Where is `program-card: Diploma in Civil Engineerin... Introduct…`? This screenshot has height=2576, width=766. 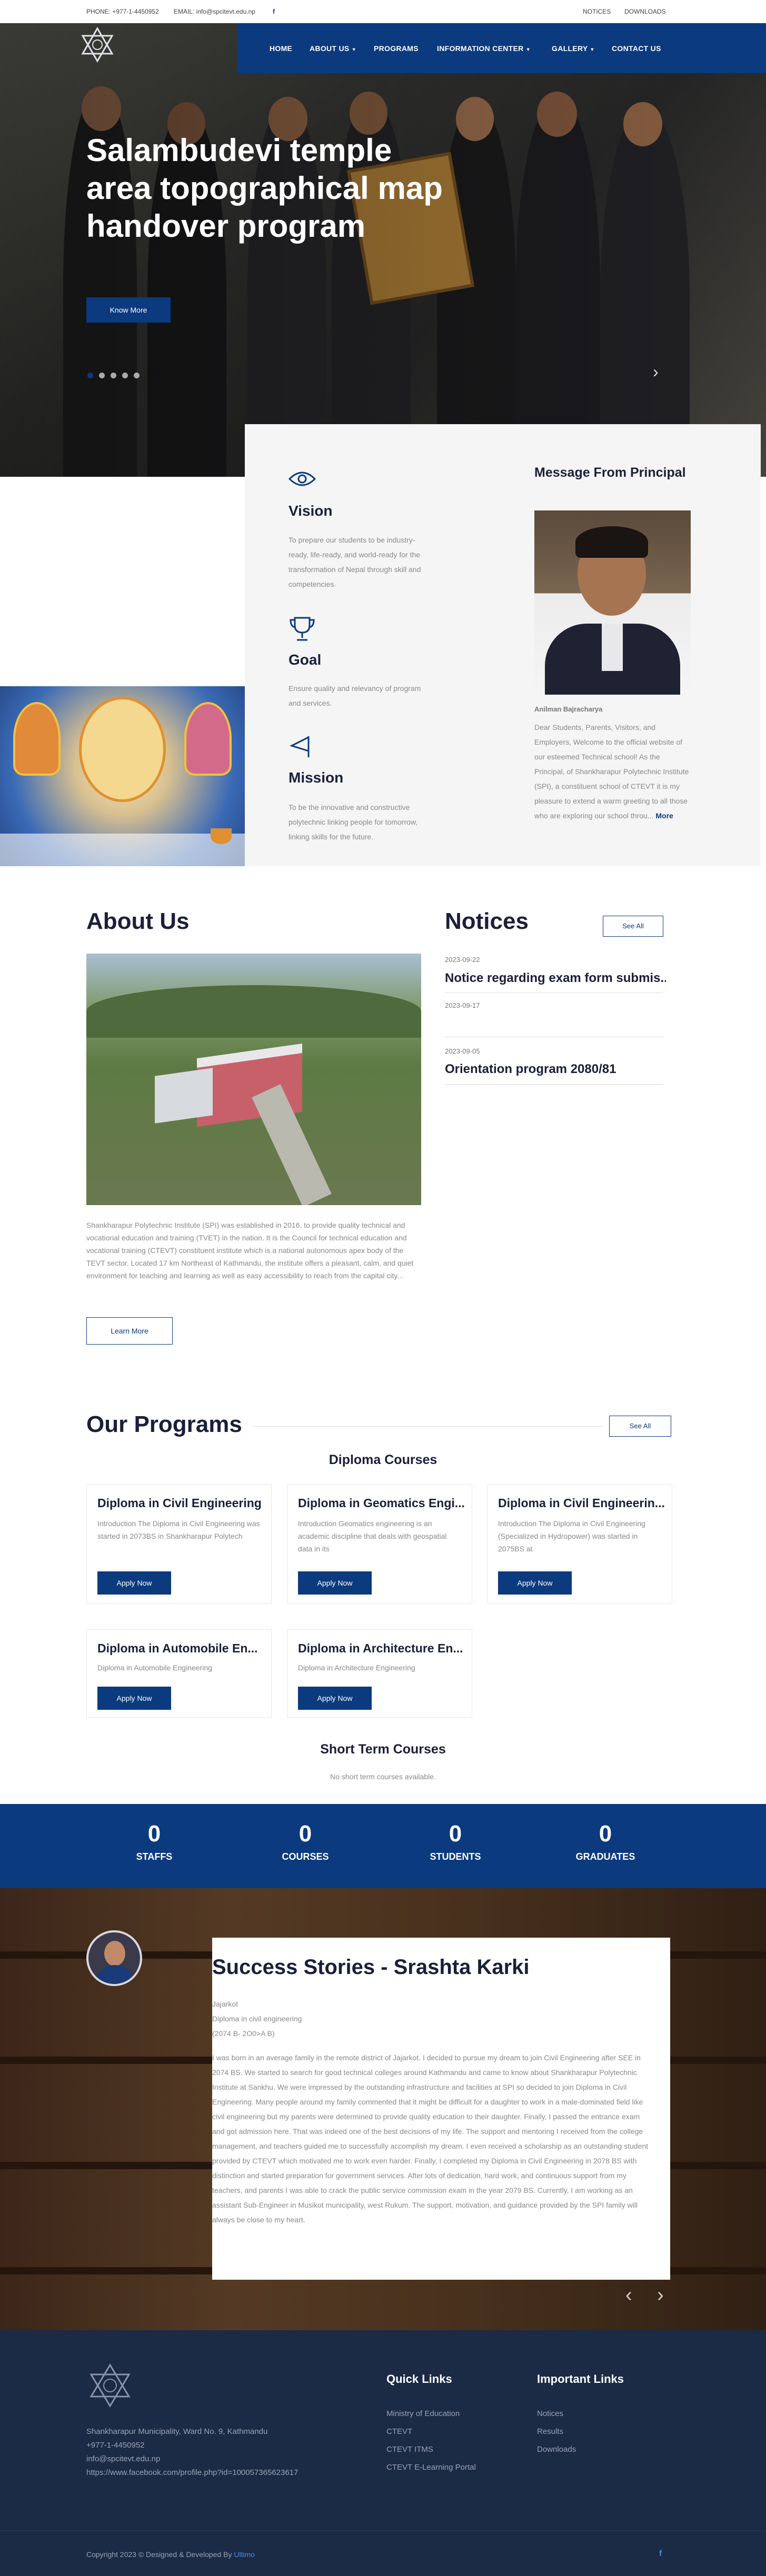 program-card: Diploma in Civil Engineerin... Introduct… is located at coordinates (580, 1544).